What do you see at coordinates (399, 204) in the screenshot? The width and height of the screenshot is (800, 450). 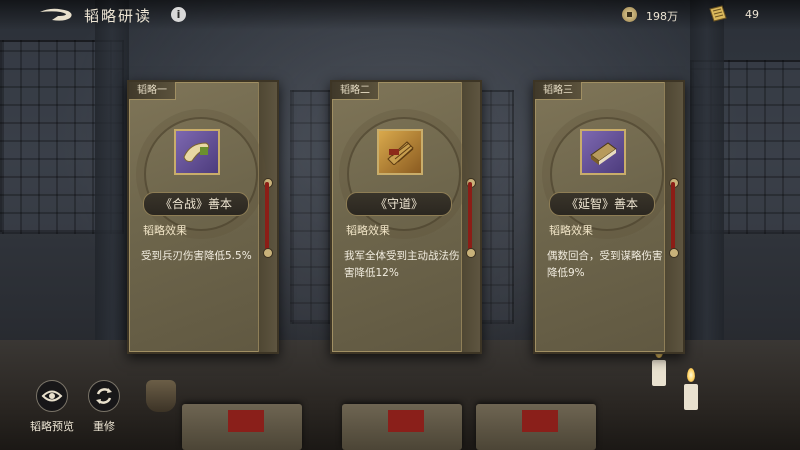 I see `card-title: 《守道》` at bounding box center [399, 204].